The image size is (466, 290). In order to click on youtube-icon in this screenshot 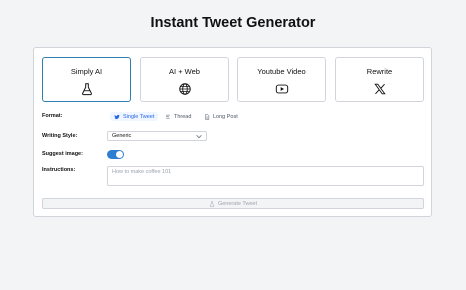, I will do `click(281, 89)`.